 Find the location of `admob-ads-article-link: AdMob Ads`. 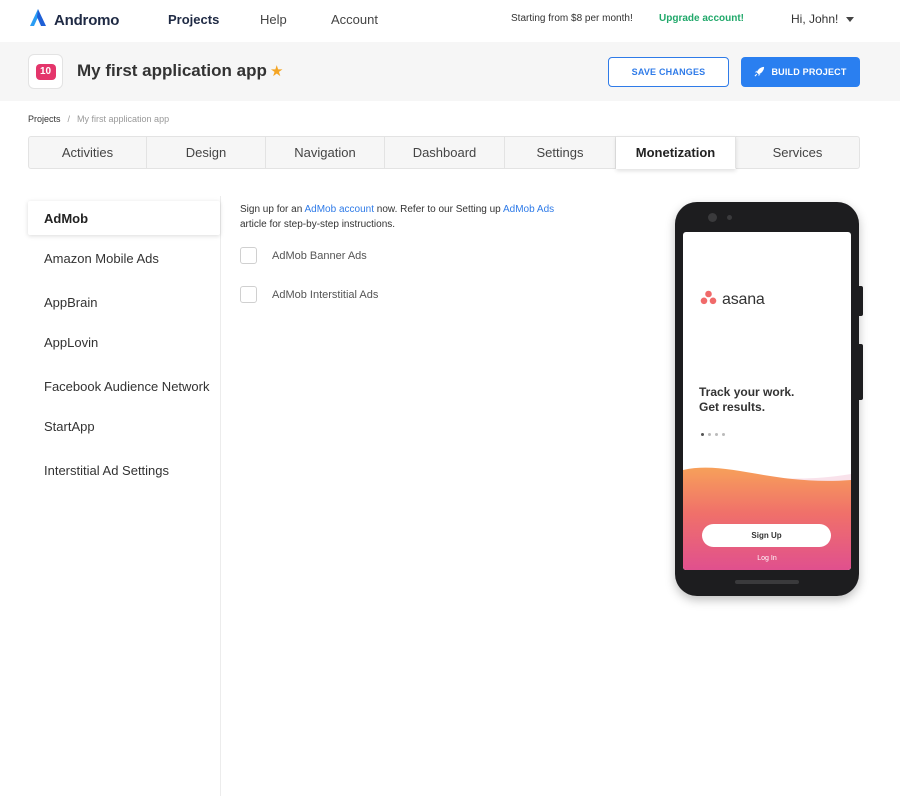

admob-ads-article-link: AdMob Ads is located at coordinates (528, 209).